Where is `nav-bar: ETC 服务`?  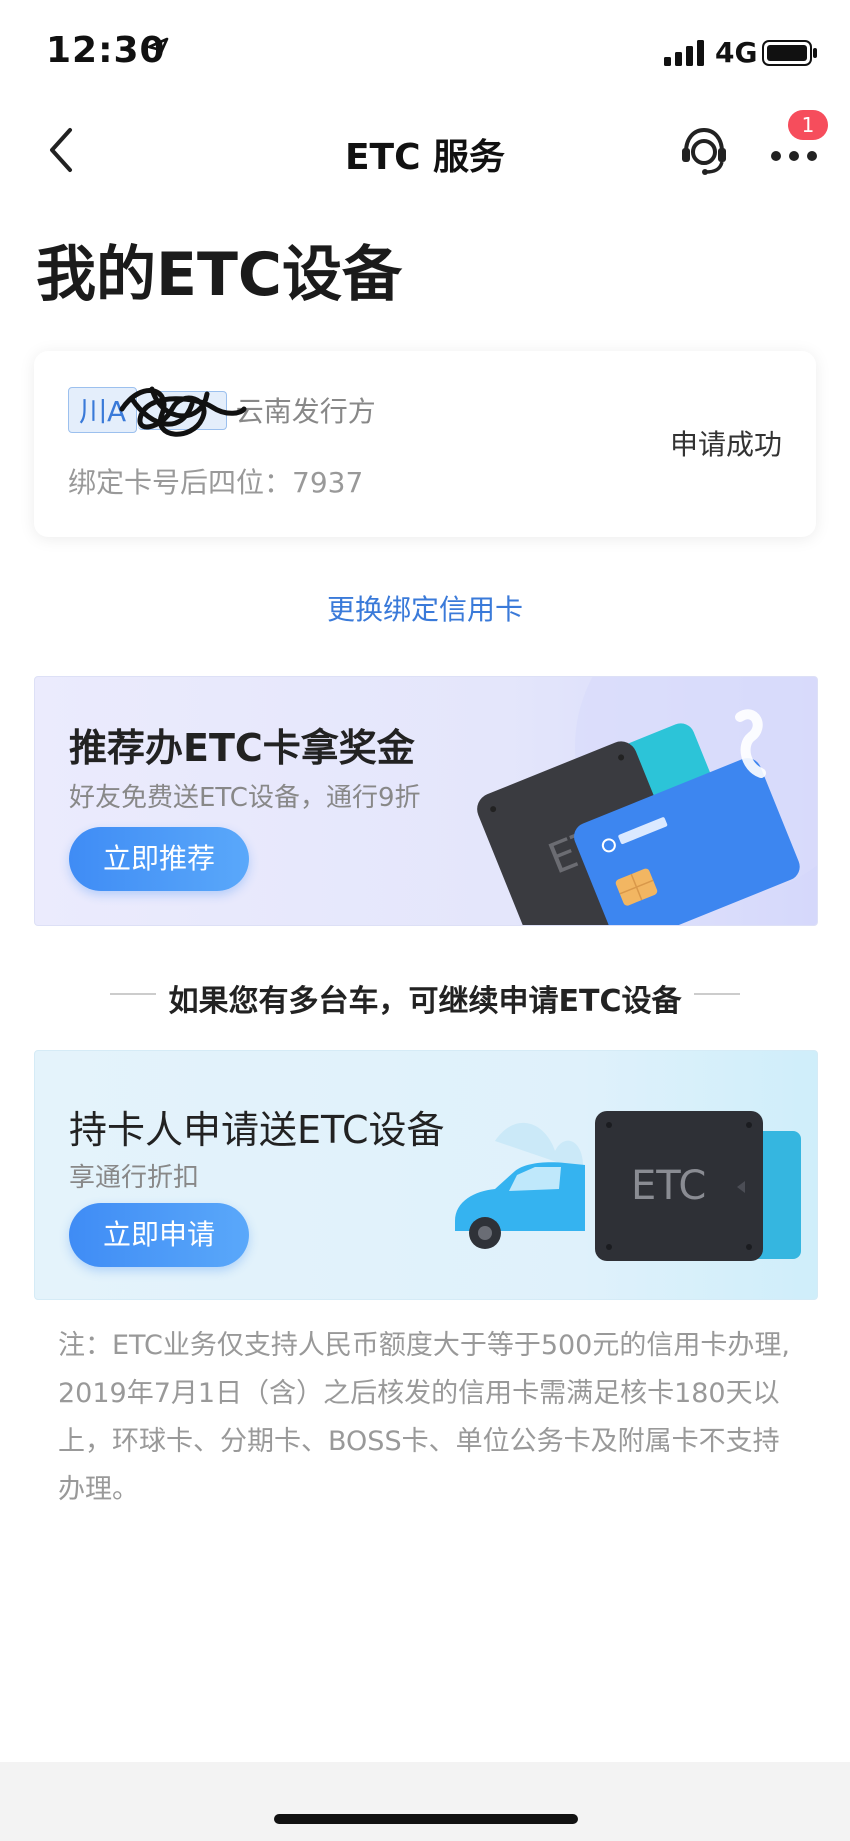 nav-bar: ETC 服务 is located at coordinates (425, 150).